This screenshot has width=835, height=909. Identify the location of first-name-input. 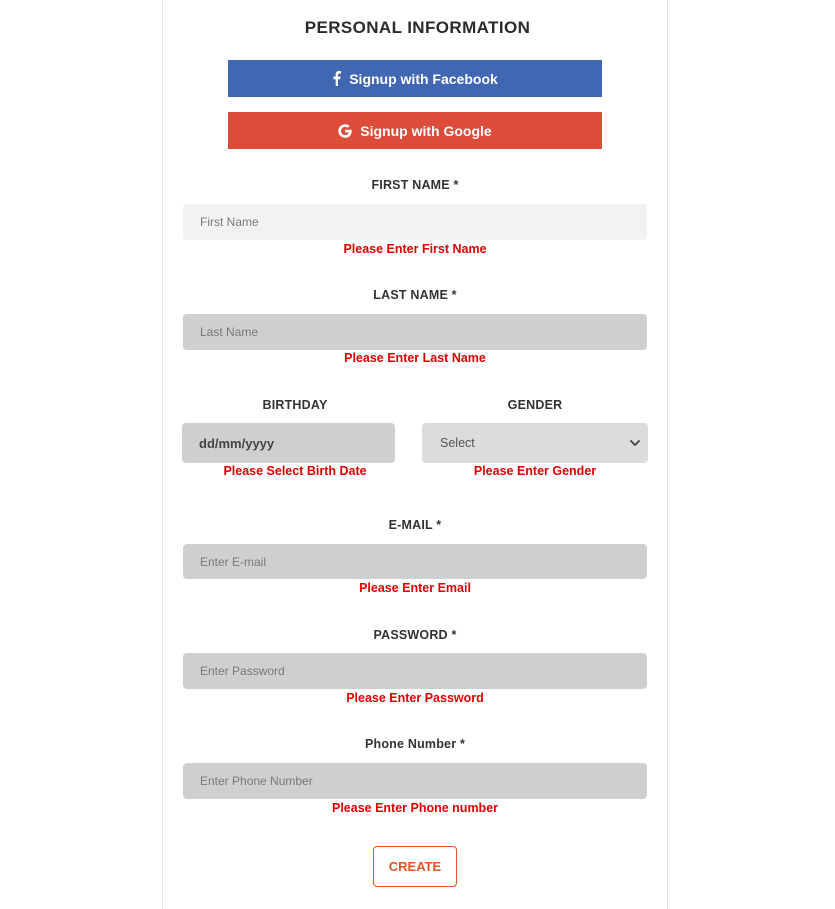
(415, 222).